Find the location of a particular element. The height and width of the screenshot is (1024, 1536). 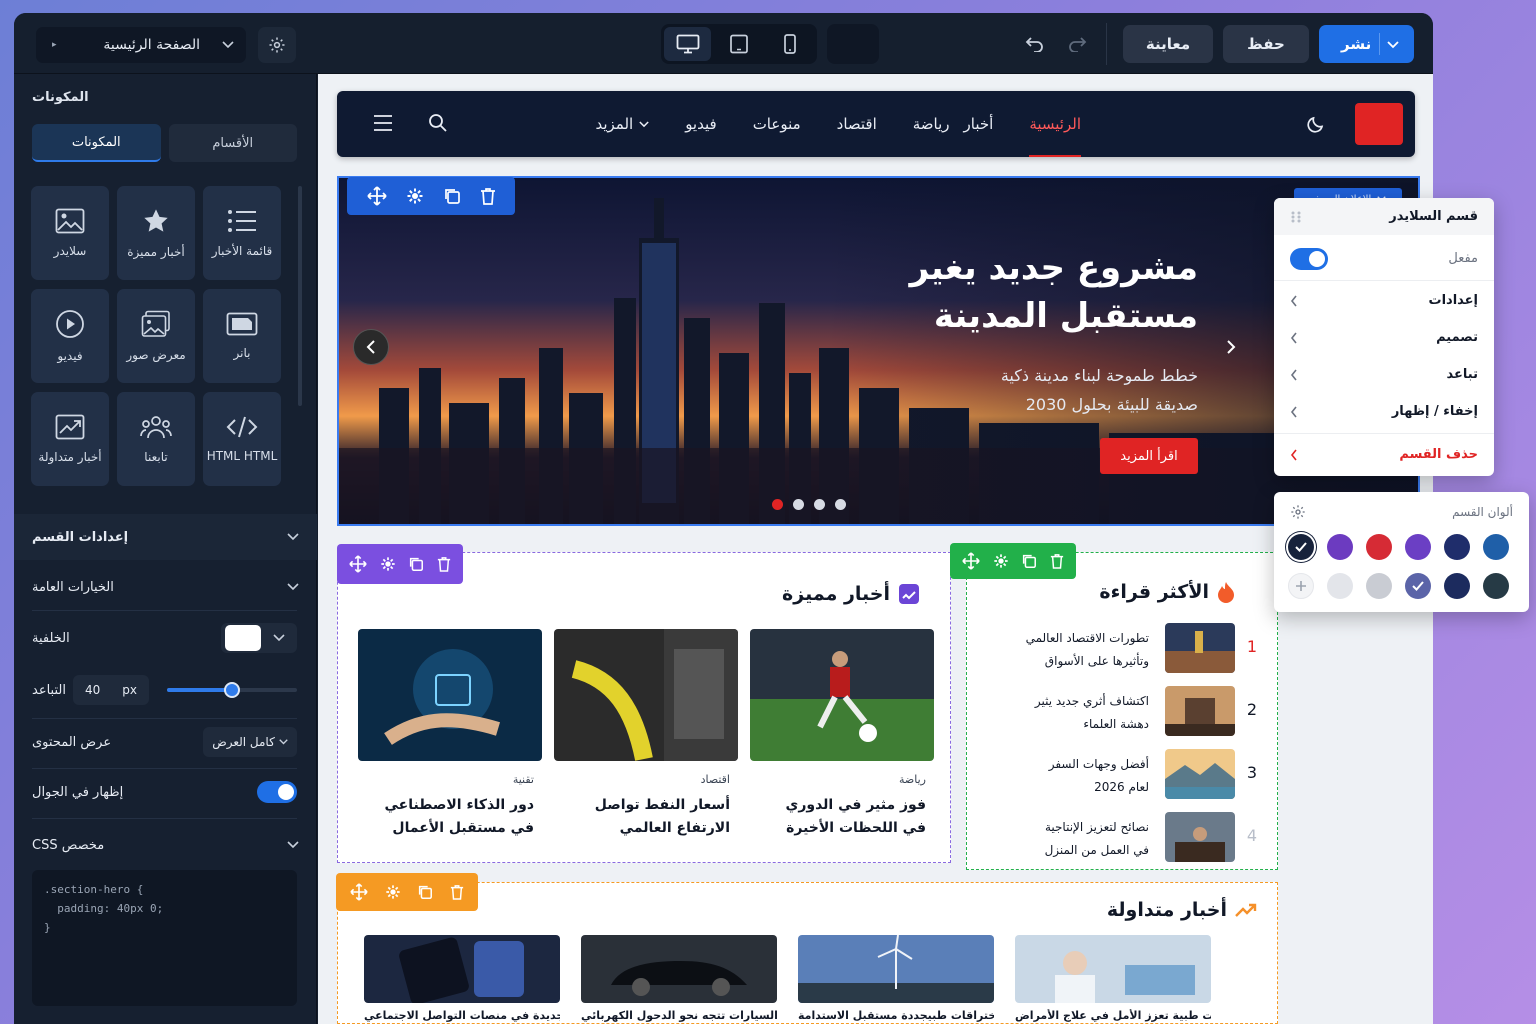

mobile-view-button is located at coordinates (790, 44).